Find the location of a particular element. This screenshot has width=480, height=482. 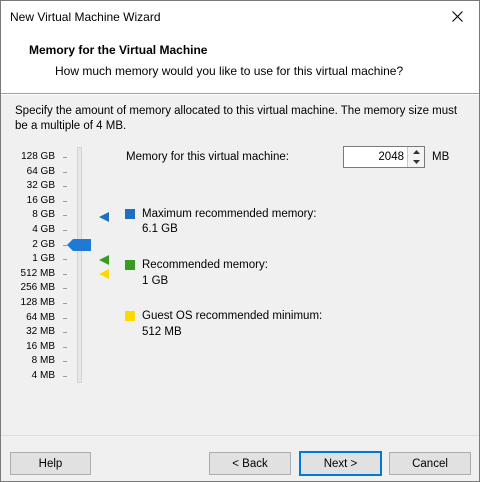

scale-label: 64 MB is located at coordinates (40, 317).